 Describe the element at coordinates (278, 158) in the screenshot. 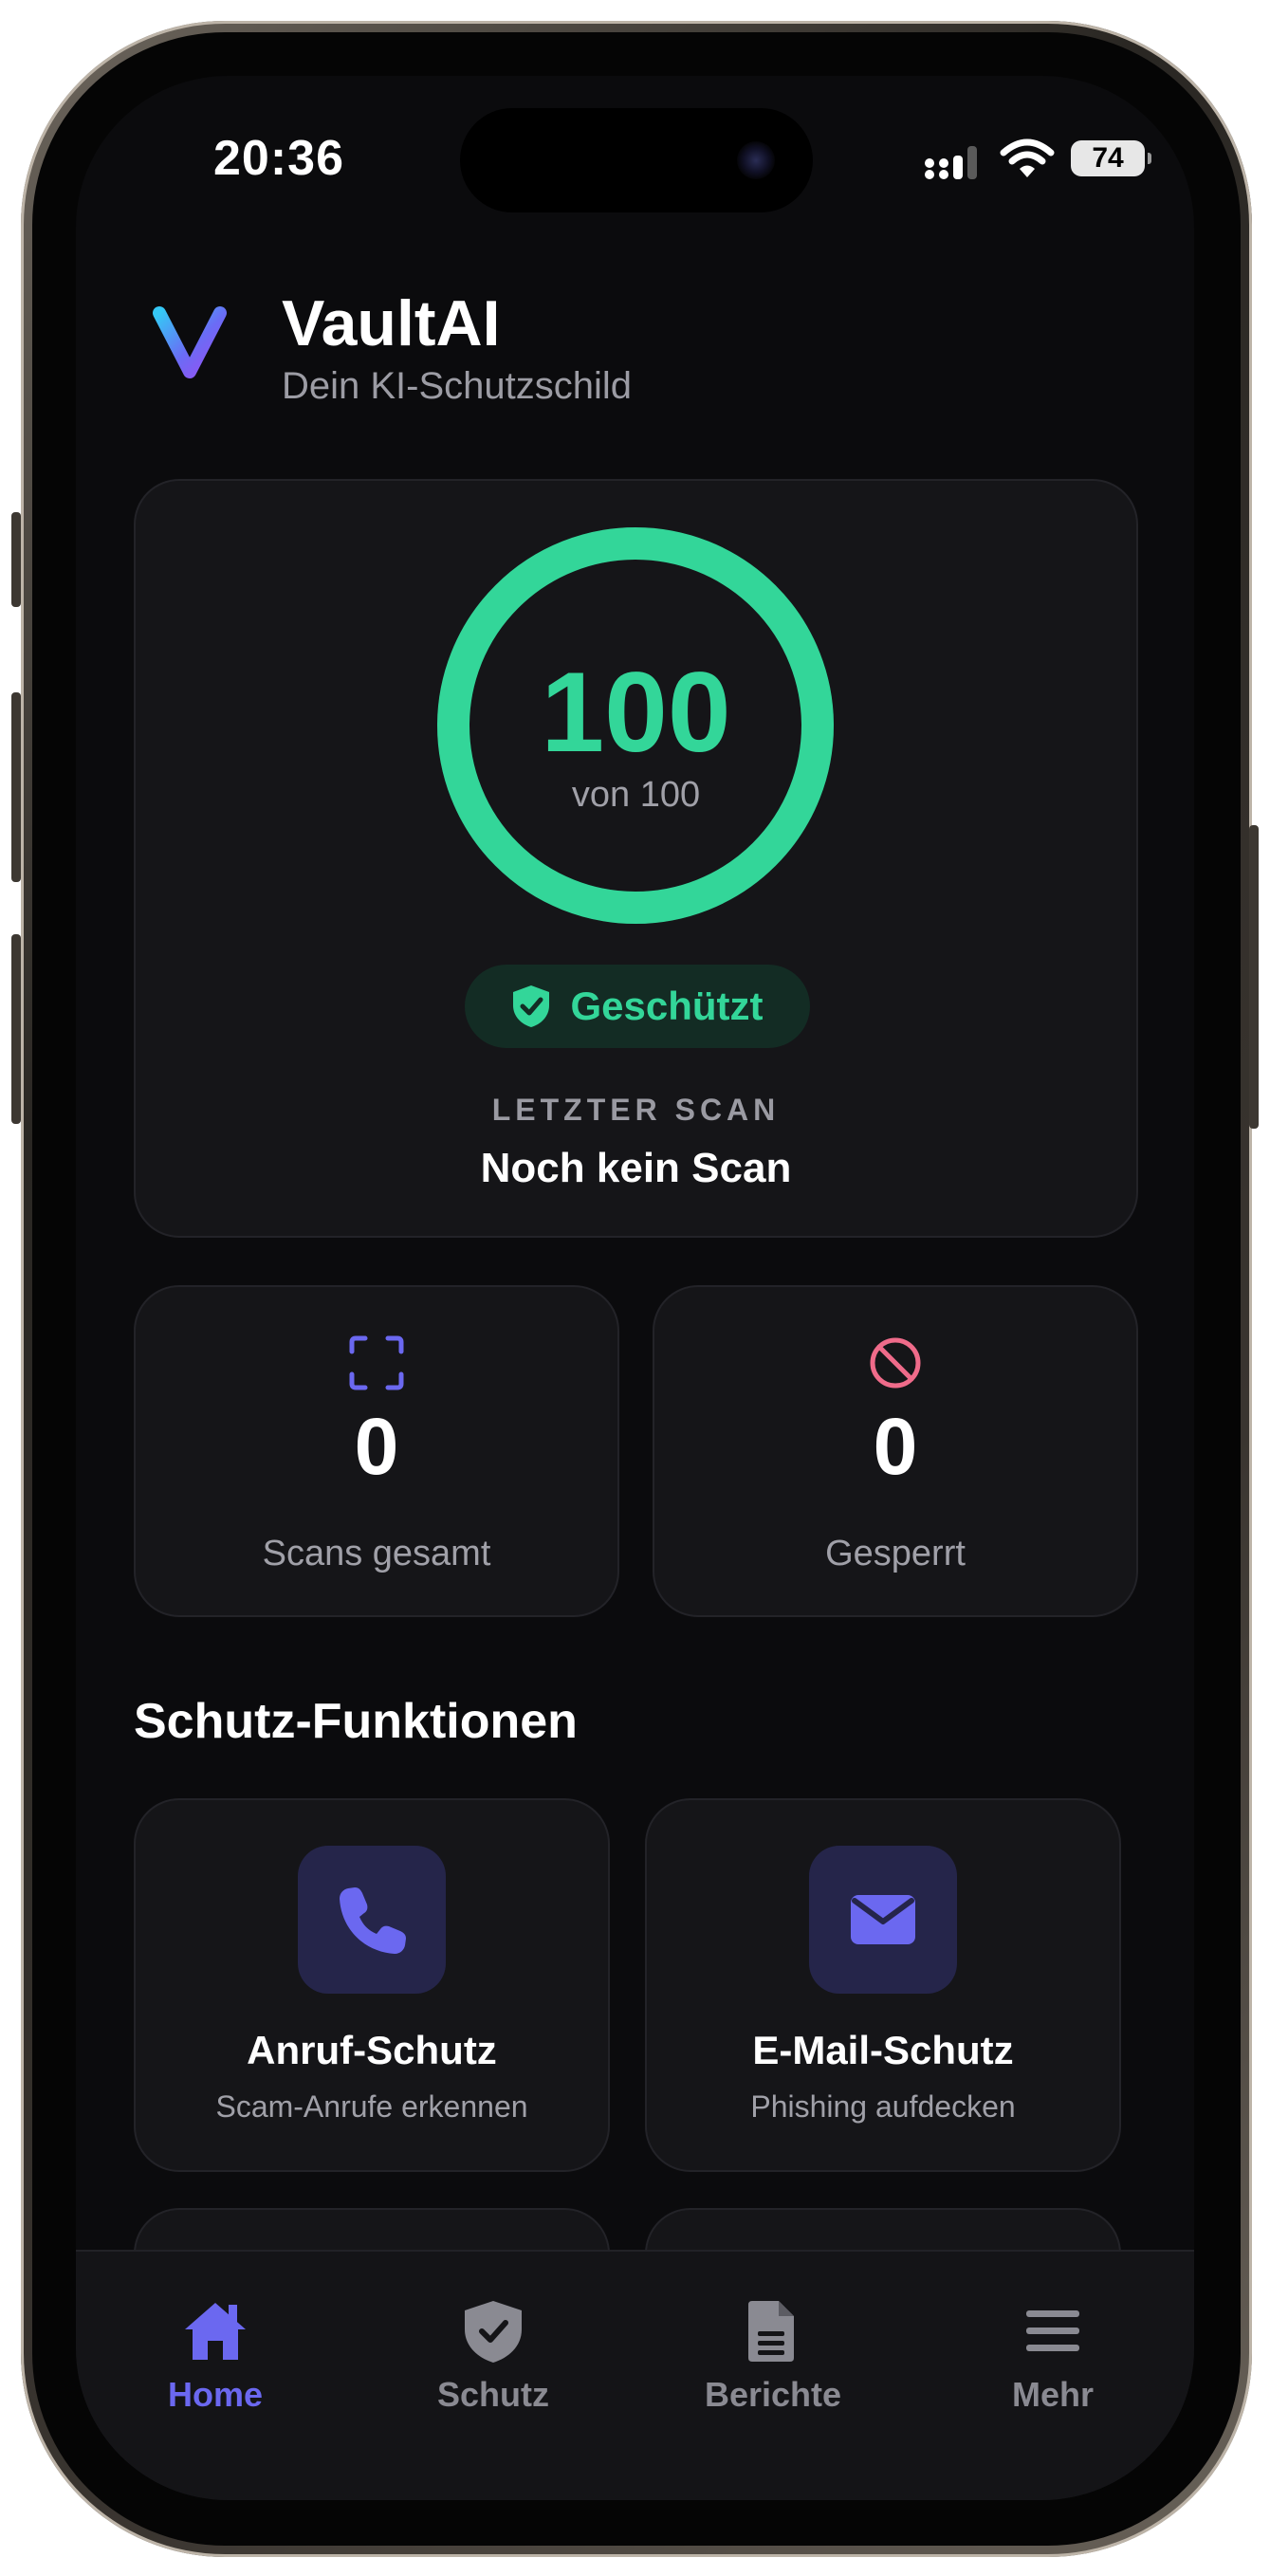

I see `status-time: 20:36` at that location.